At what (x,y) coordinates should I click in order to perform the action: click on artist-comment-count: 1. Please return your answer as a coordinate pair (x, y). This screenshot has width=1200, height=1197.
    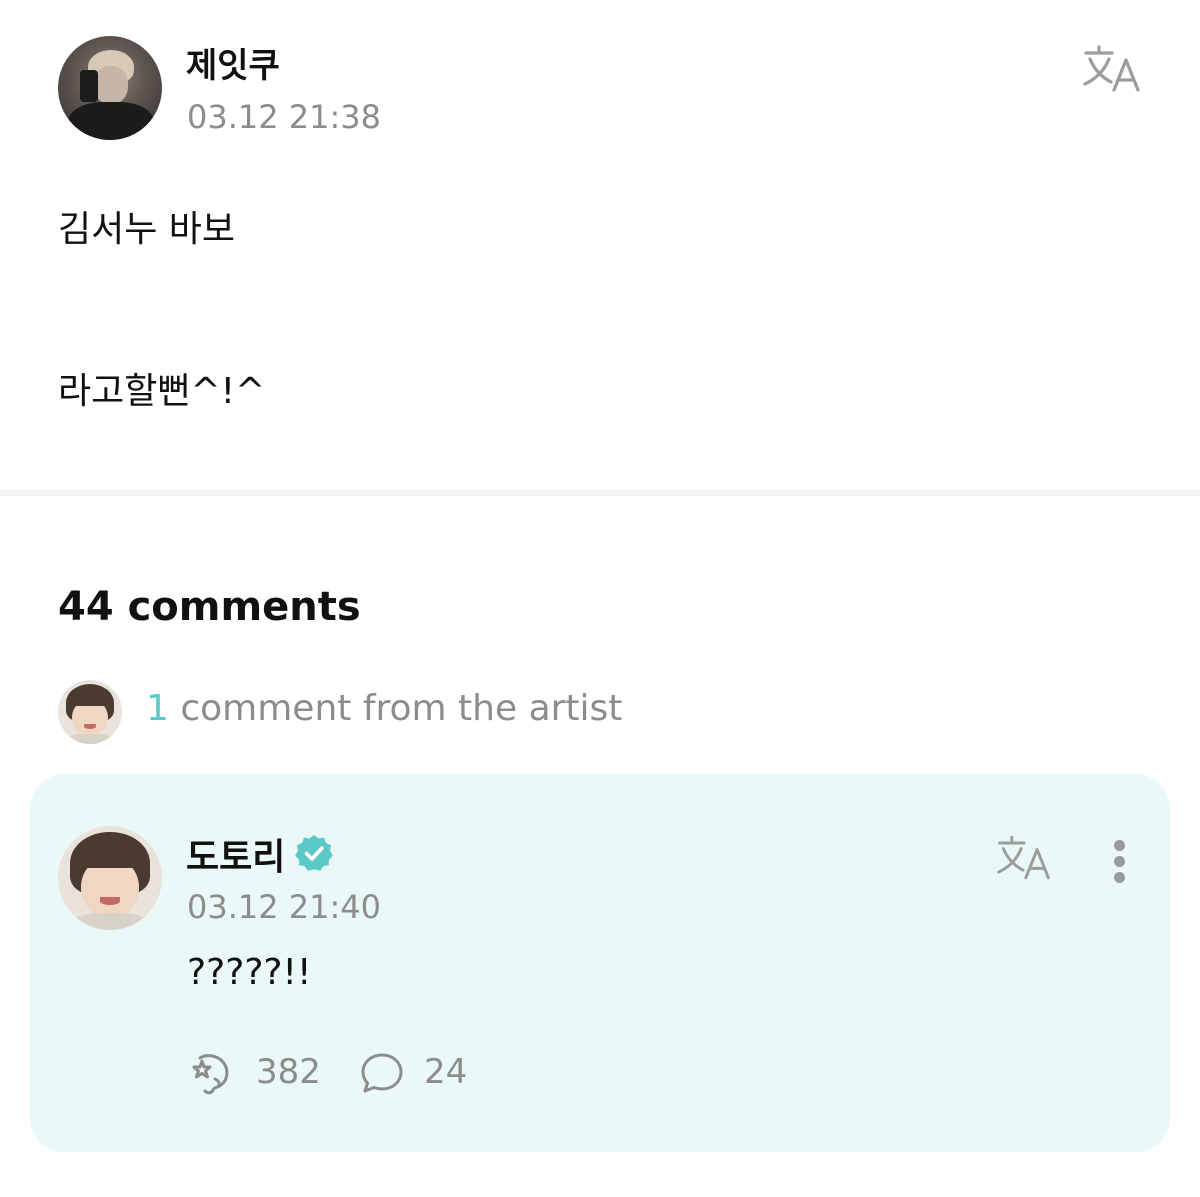
    Looking at the image, I should click on (157, 708).